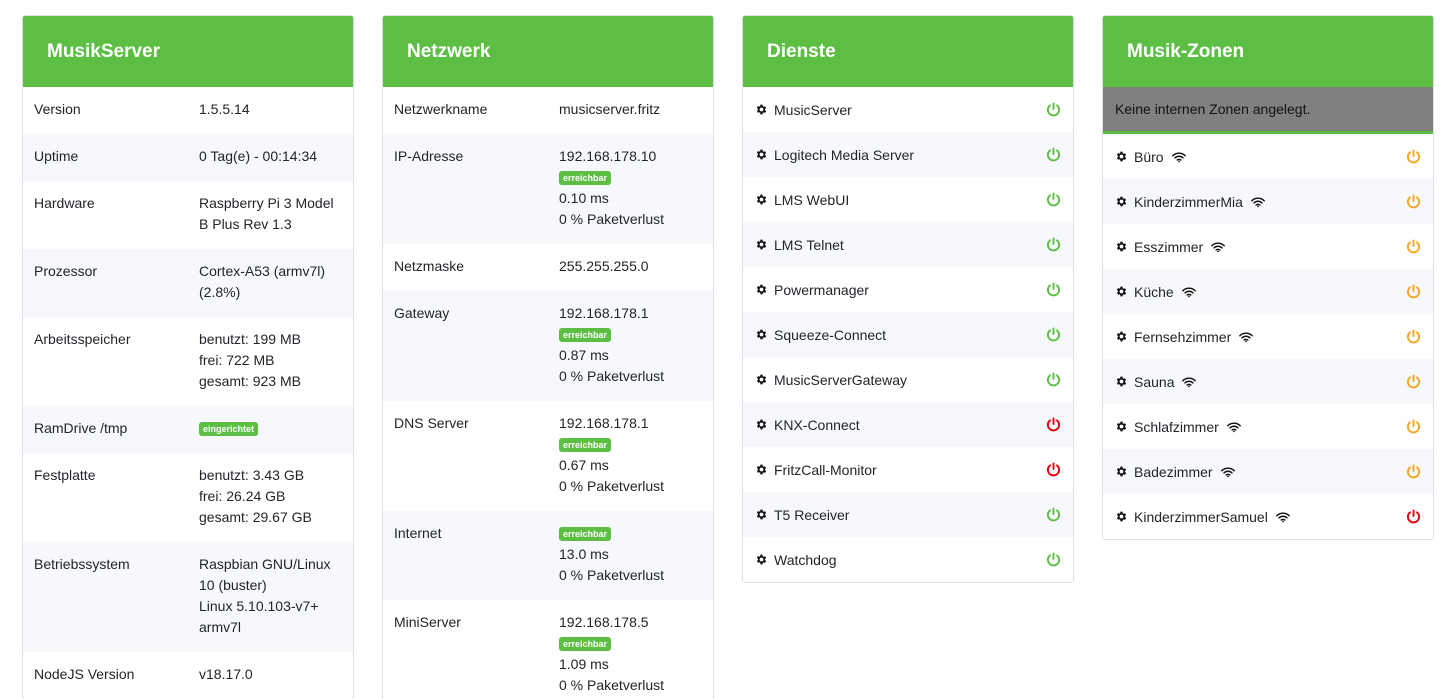  Describe the element at coordinates (188, 429) in the screenshot. I see `info-row: RamDrive /tmp eingerichtet` at that location.